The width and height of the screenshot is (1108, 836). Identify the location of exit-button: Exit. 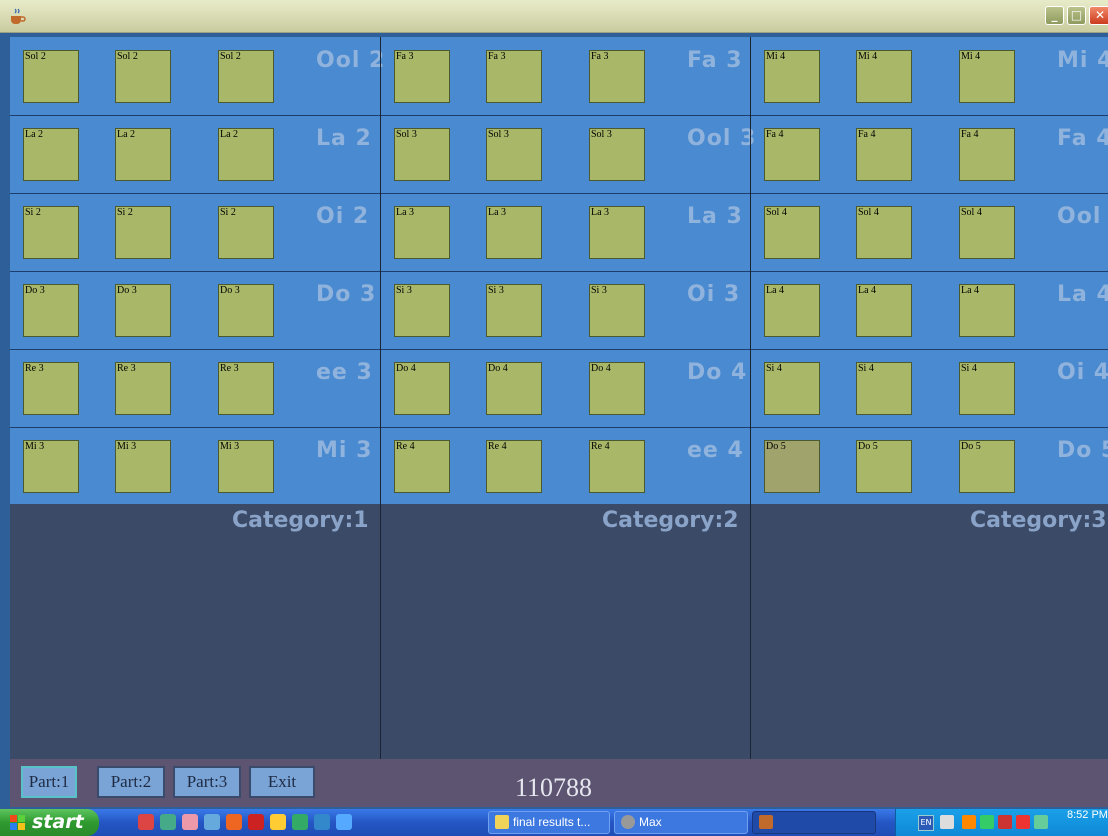
(282, 782).